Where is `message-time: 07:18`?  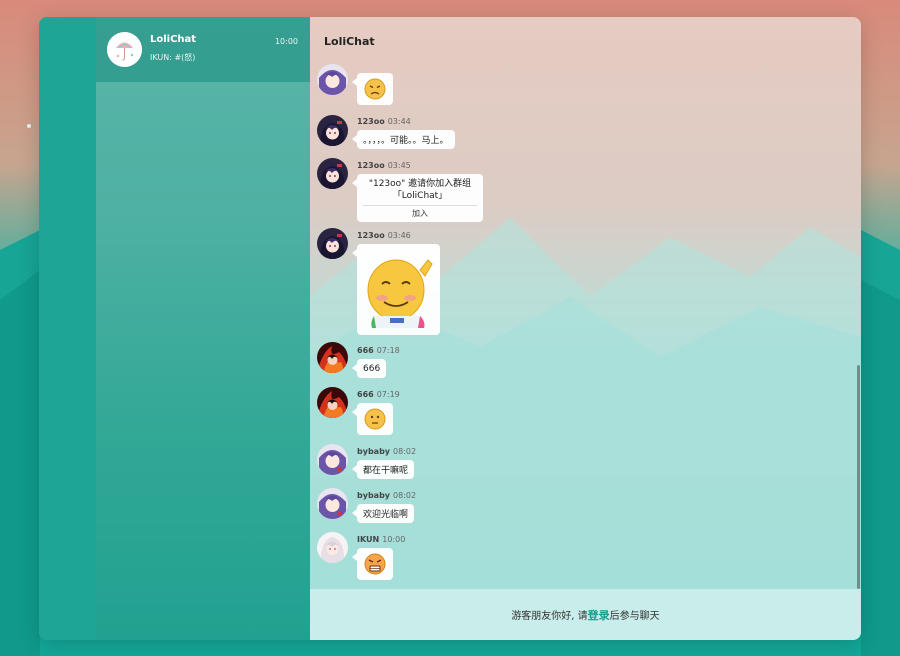
message-time: 07:18 is located at coordinates (388, 350).